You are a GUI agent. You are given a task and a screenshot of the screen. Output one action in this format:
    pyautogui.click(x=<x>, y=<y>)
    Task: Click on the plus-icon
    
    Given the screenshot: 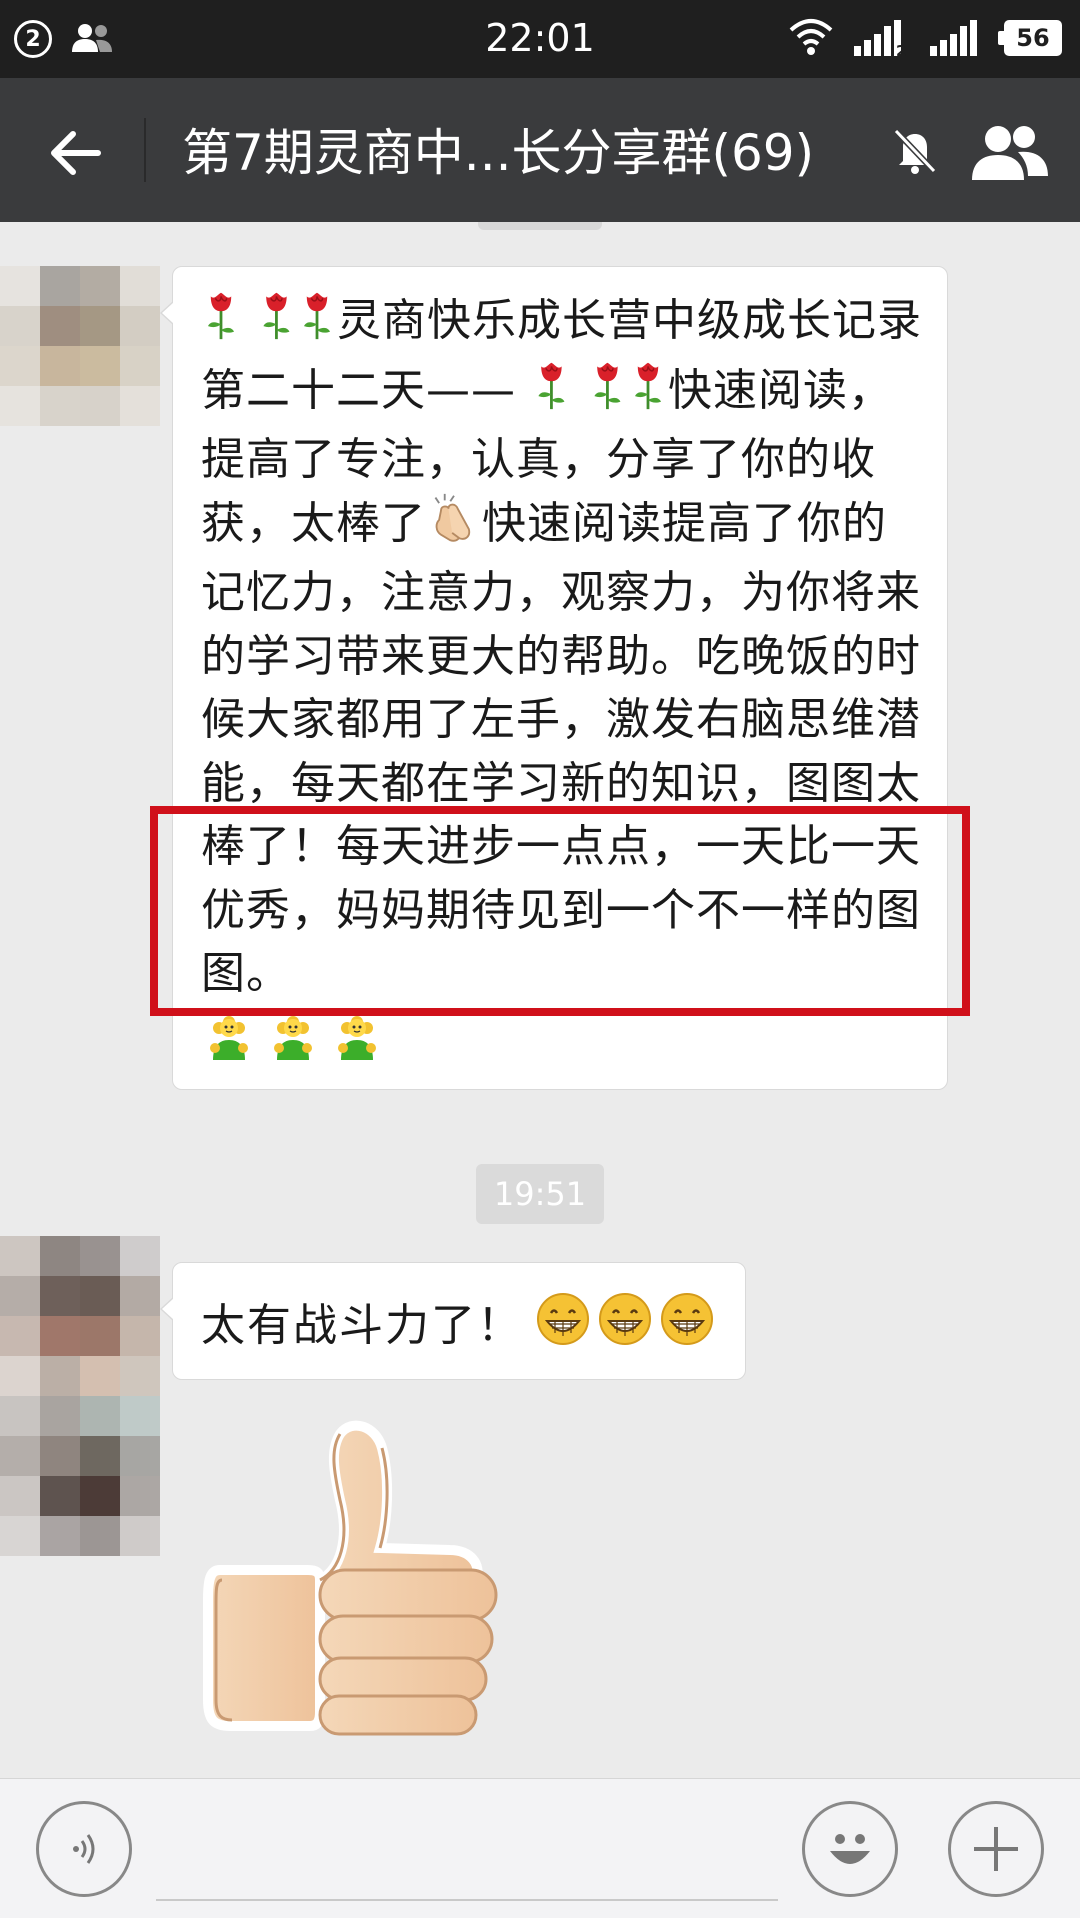 What is the action you would take?
    pyautogui.click(x=996, y=1849)
    